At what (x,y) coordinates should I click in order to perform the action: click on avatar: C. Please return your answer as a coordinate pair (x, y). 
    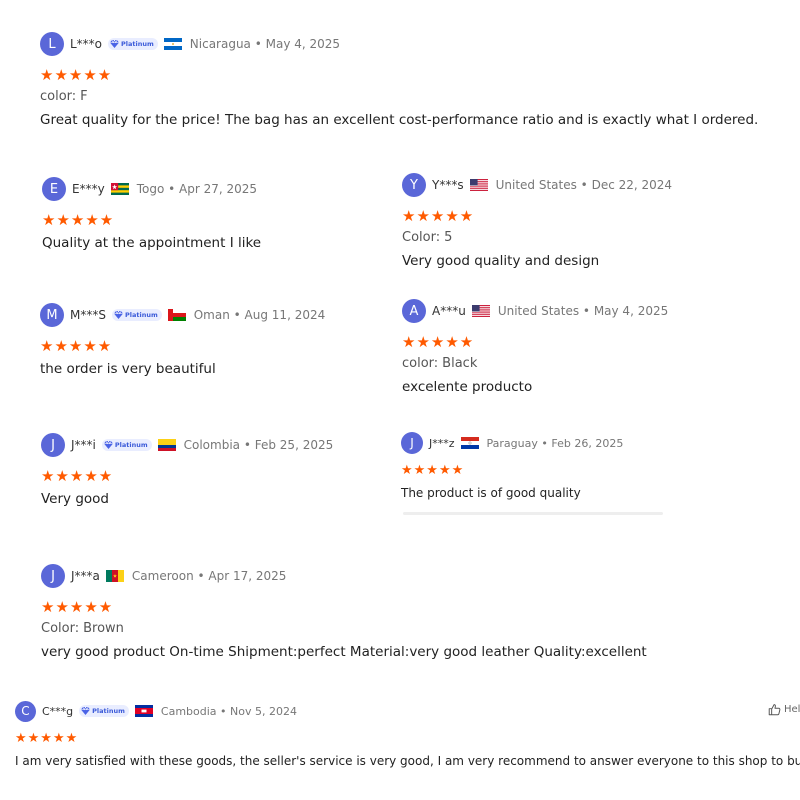
    Looking at the image, I should click on (25, 711).